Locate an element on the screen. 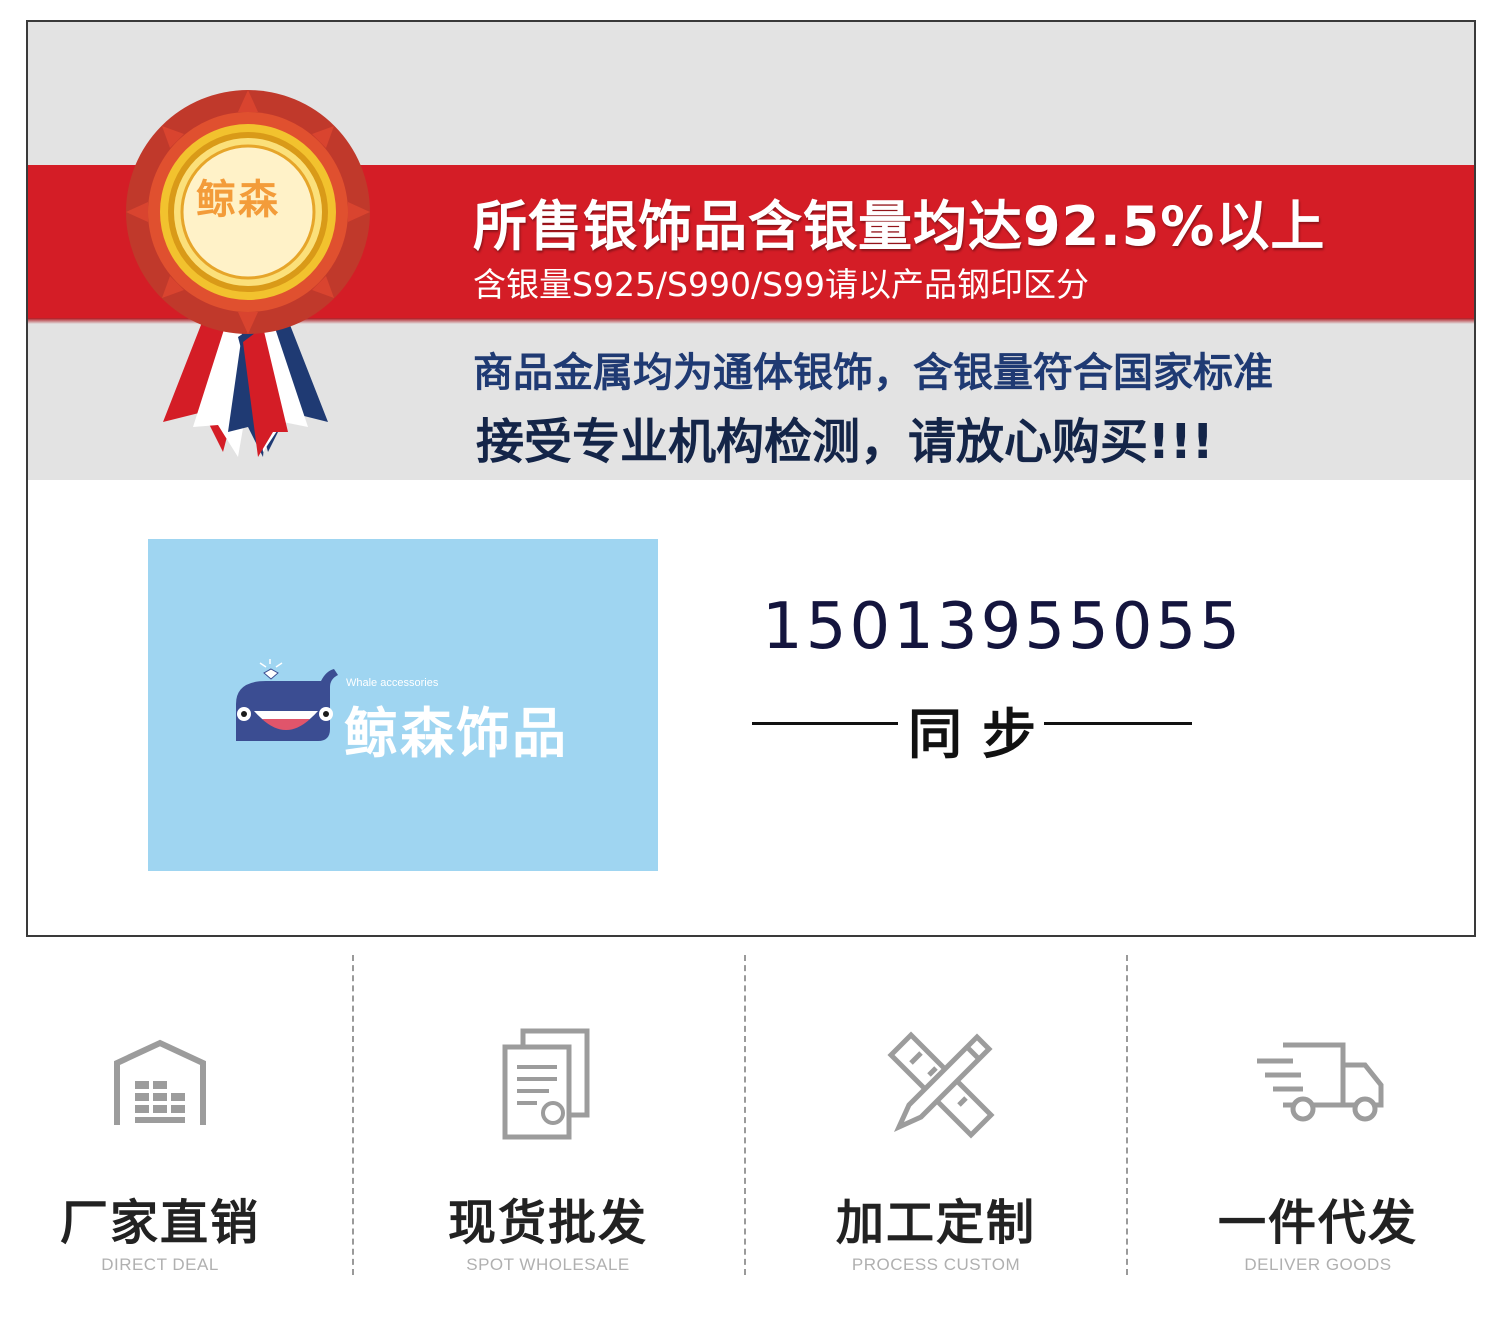 The width and height of the screenshot is (1500, 1330). pencil-ruler-icon is located at coordinates (941, 1085).